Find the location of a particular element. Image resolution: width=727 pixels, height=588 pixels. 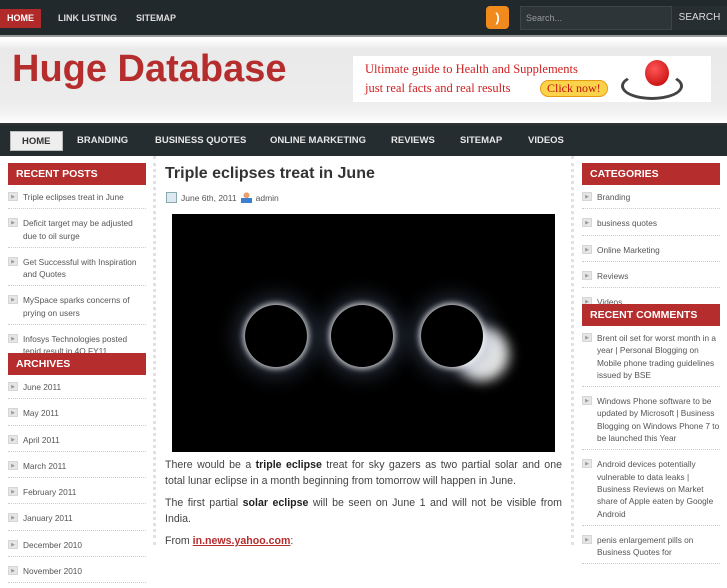

banner-click-button: Click now! is located at coordinates (574, 88).